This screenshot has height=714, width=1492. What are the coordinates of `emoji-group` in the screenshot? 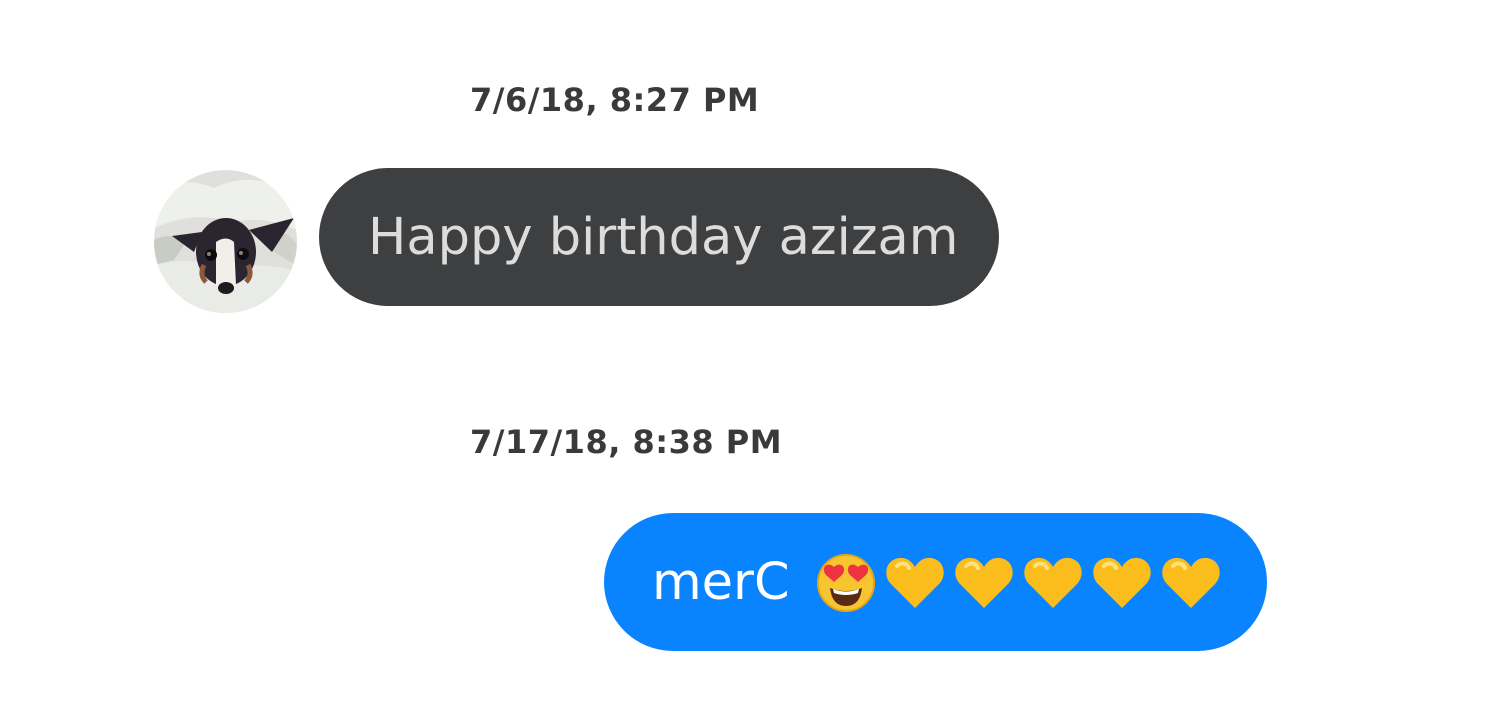 It's located at (1021, 582).